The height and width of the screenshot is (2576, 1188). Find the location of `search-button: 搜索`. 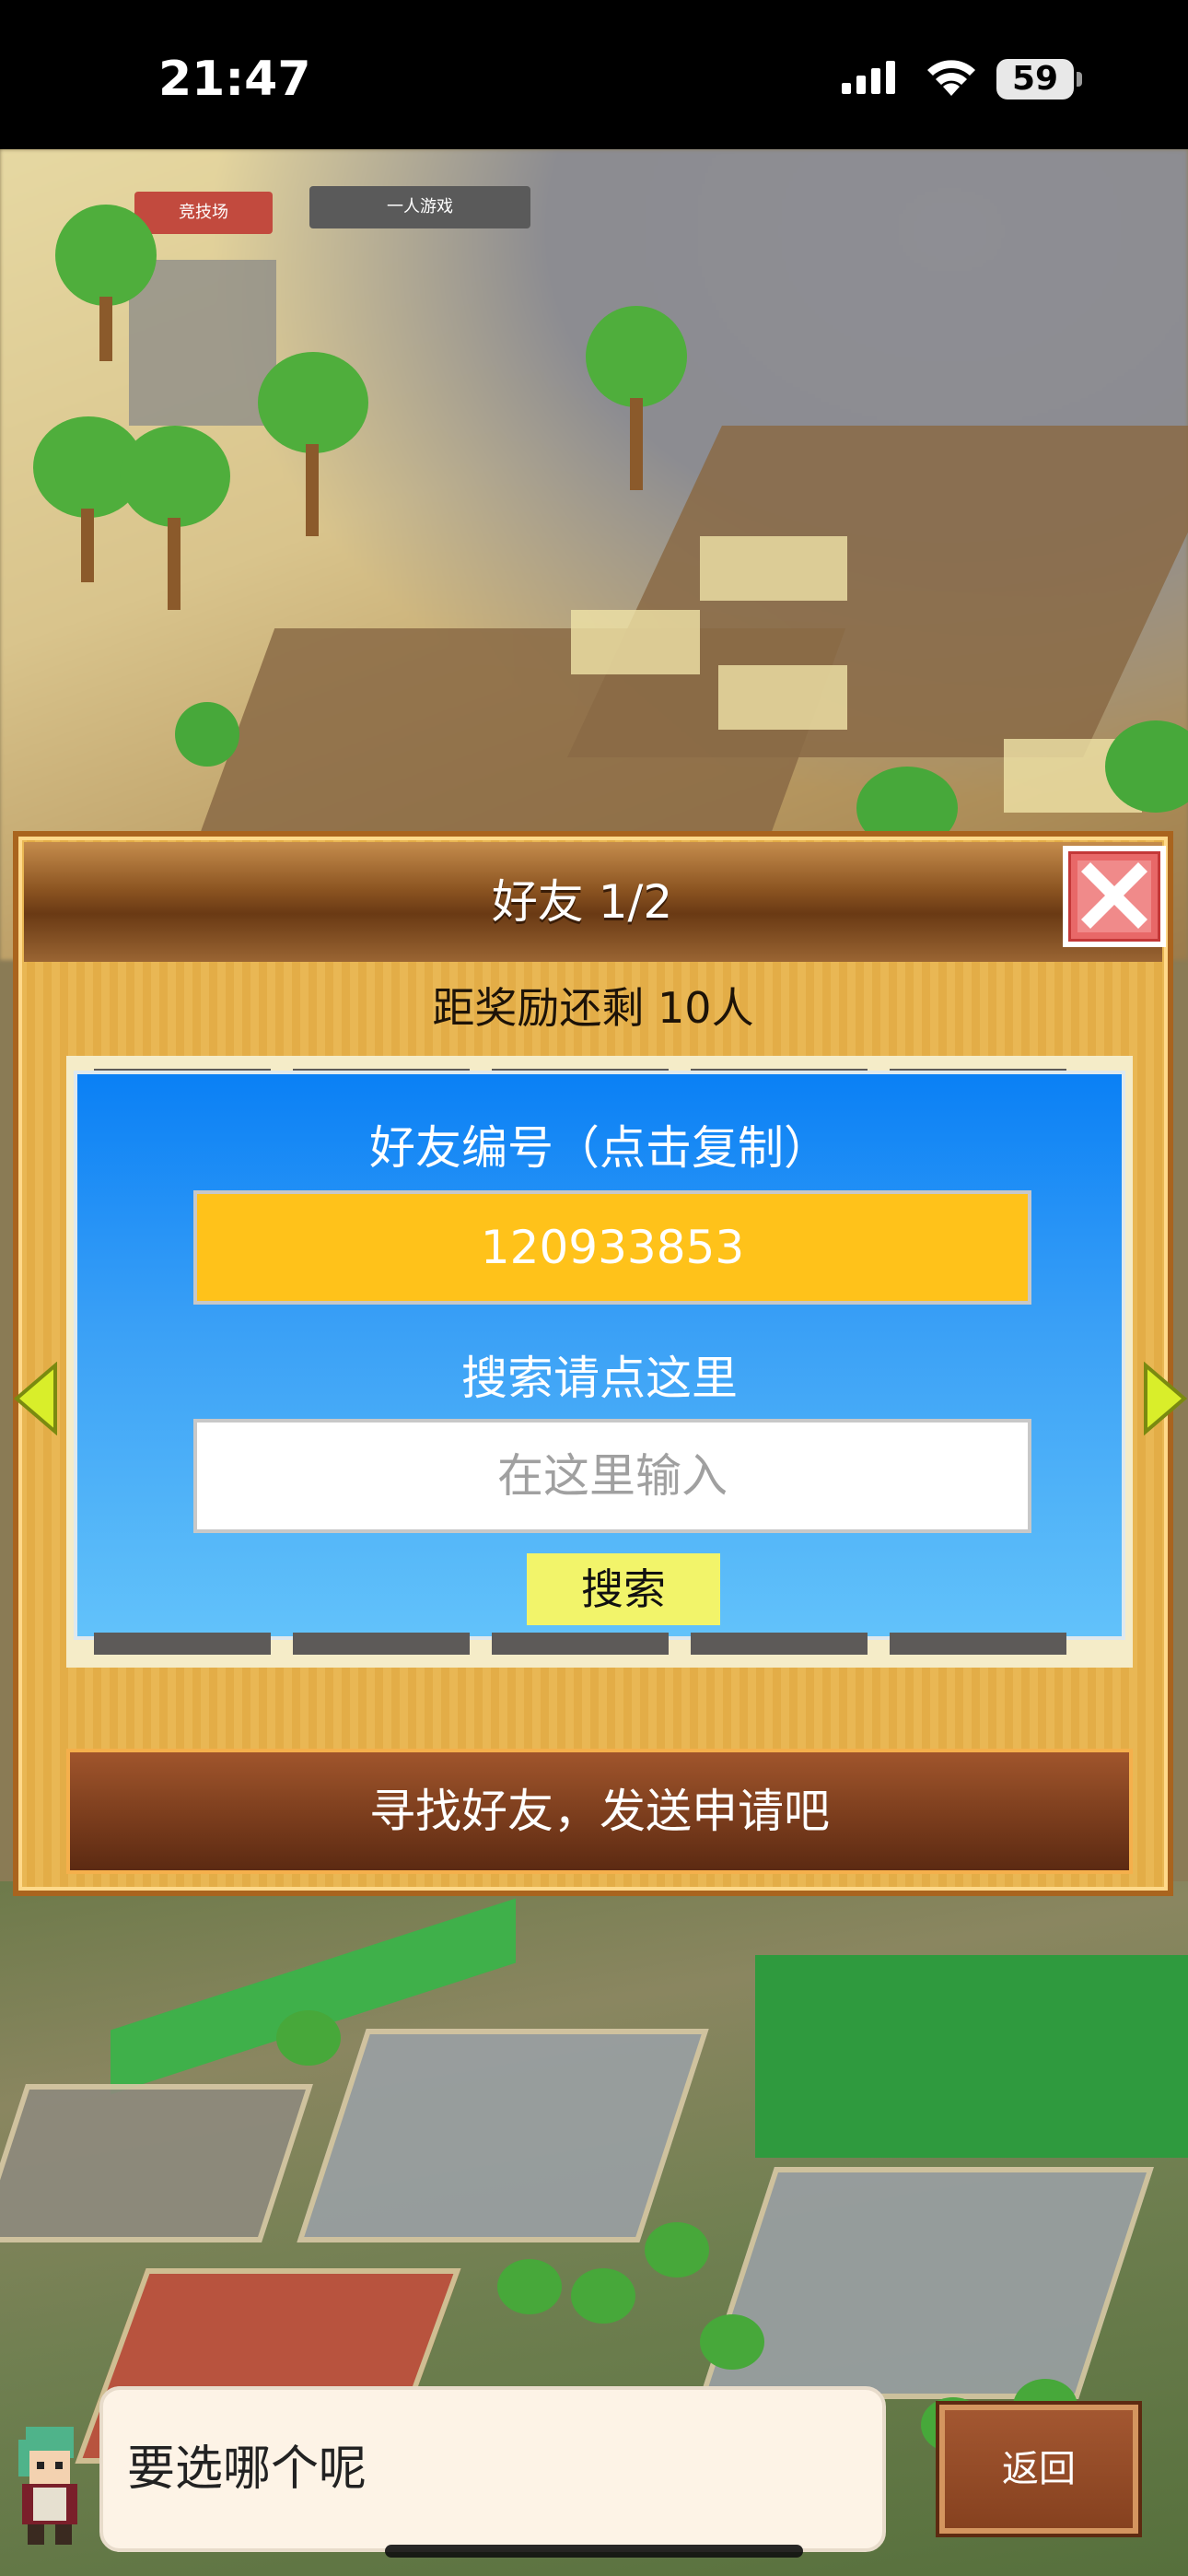

search-button: 搜索 is located at coordinates (623, 1589).